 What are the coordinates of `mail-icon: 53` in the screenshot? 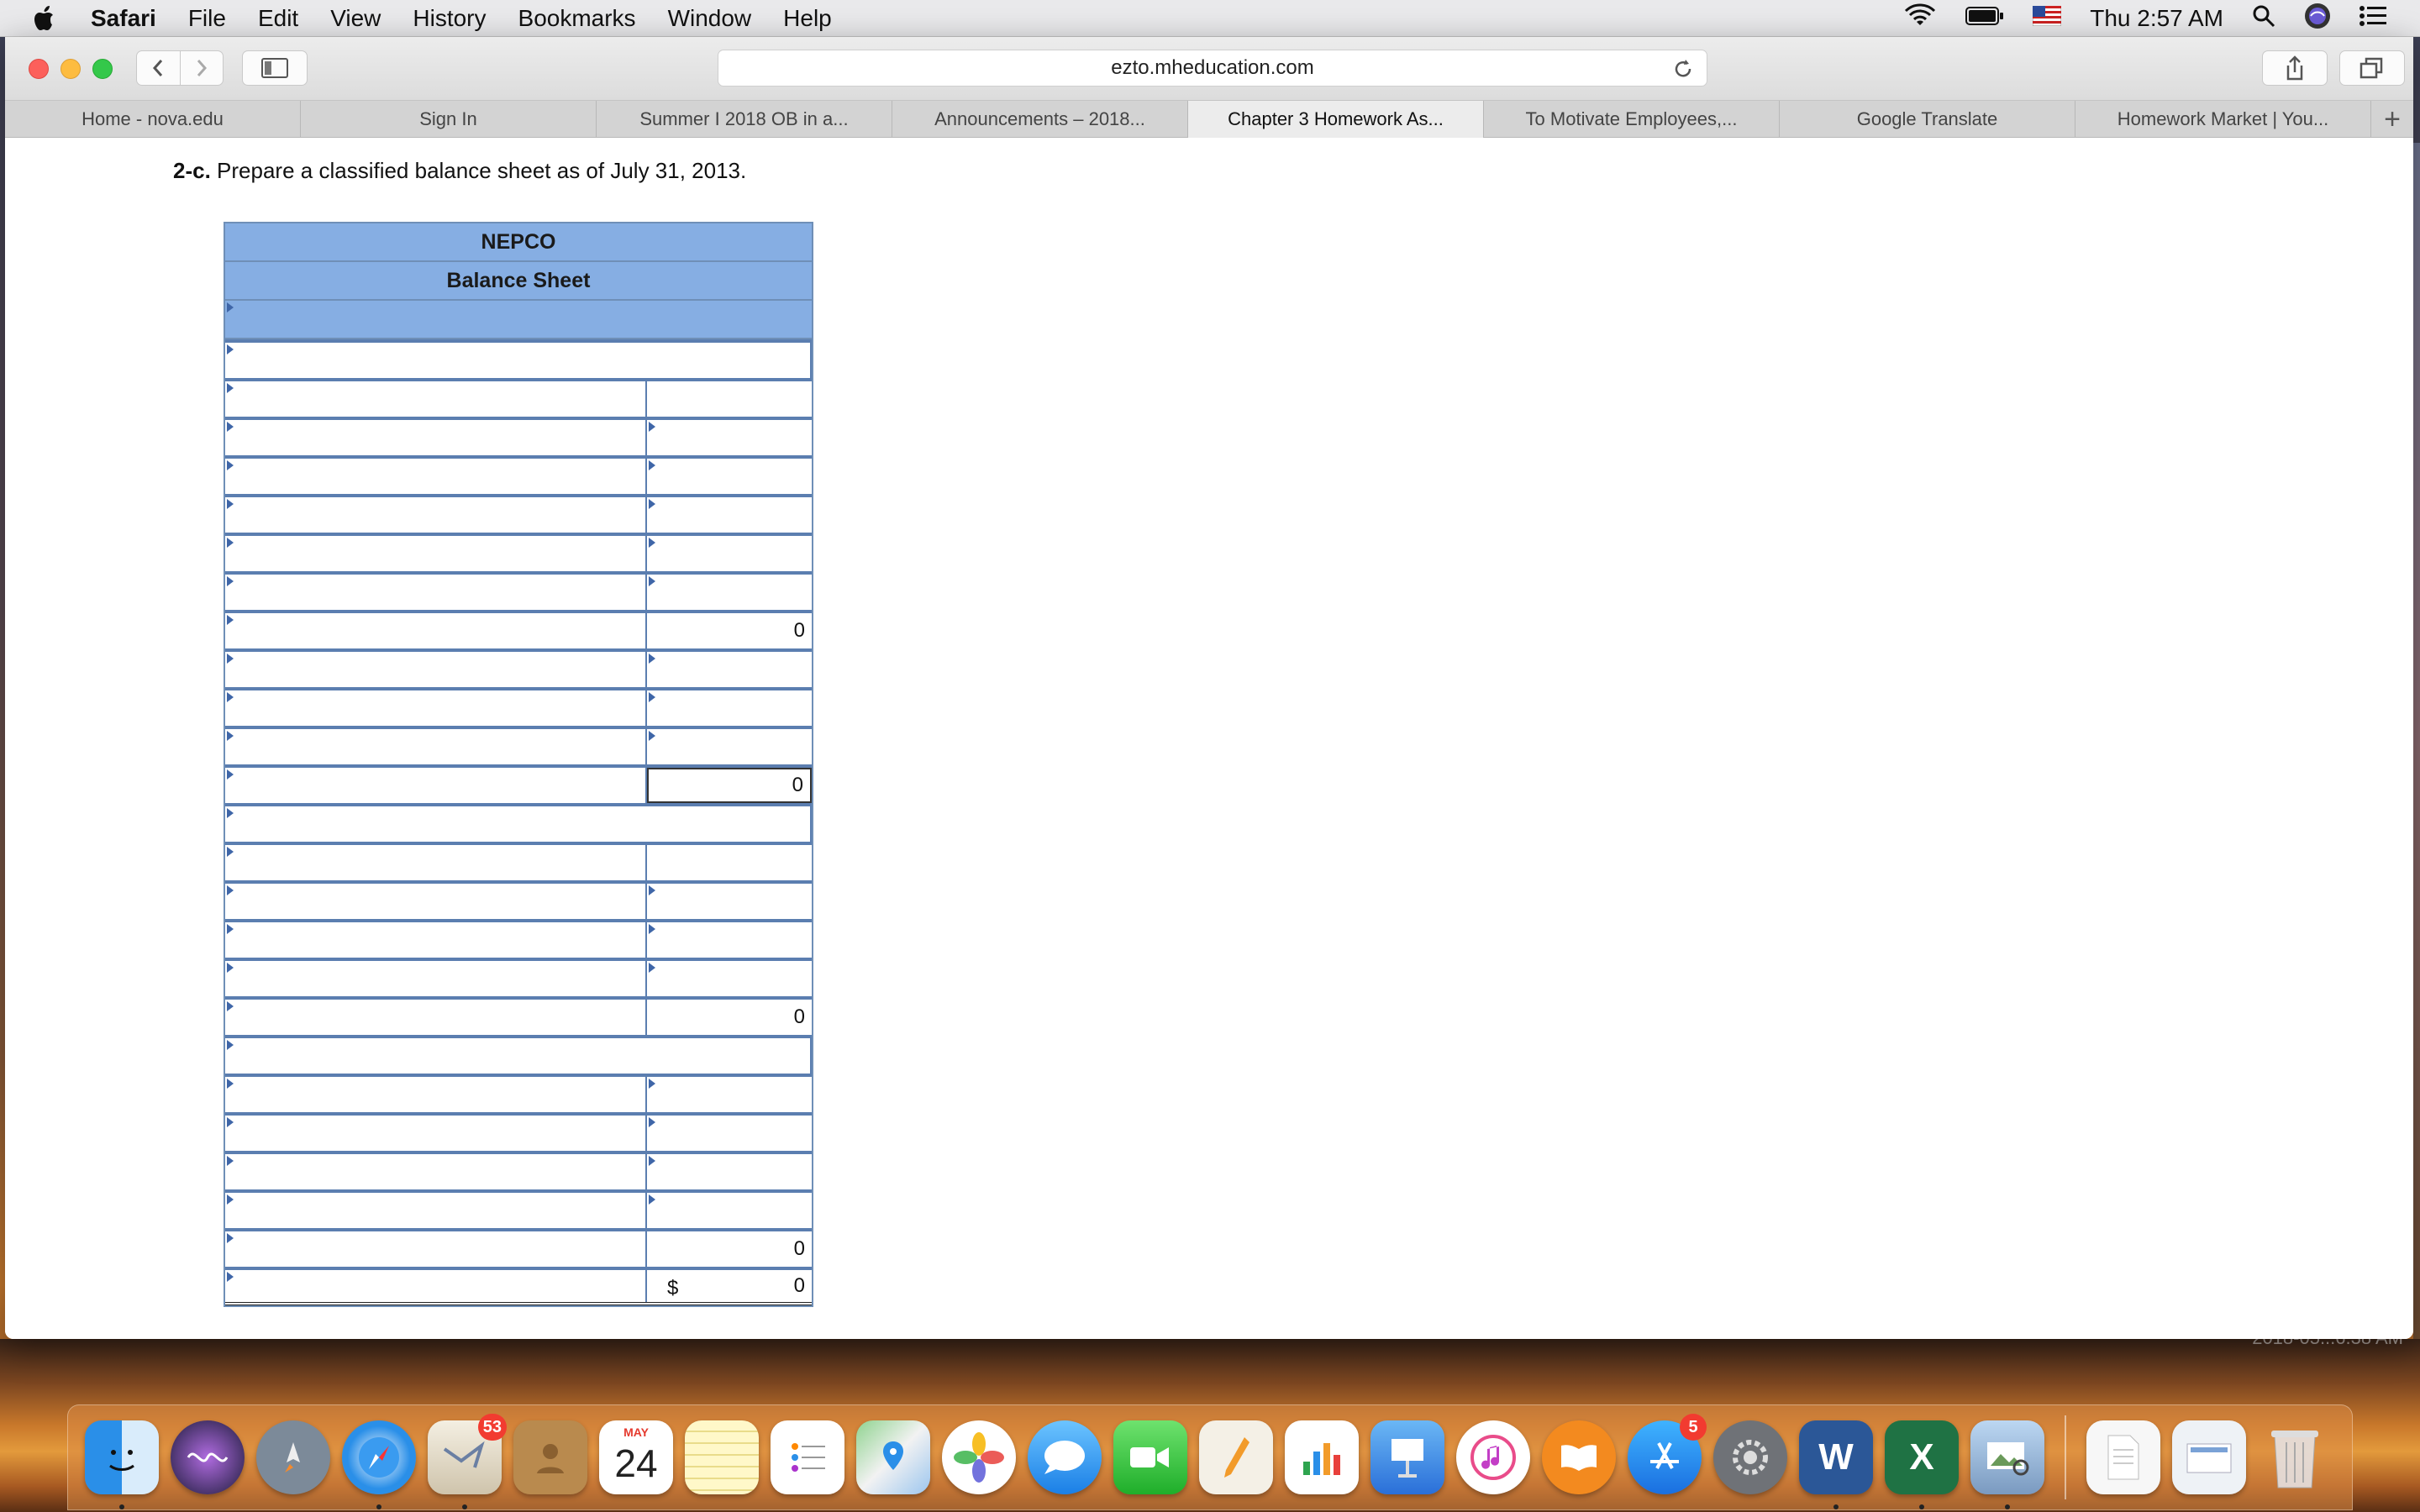 It's located at (467, 1461).